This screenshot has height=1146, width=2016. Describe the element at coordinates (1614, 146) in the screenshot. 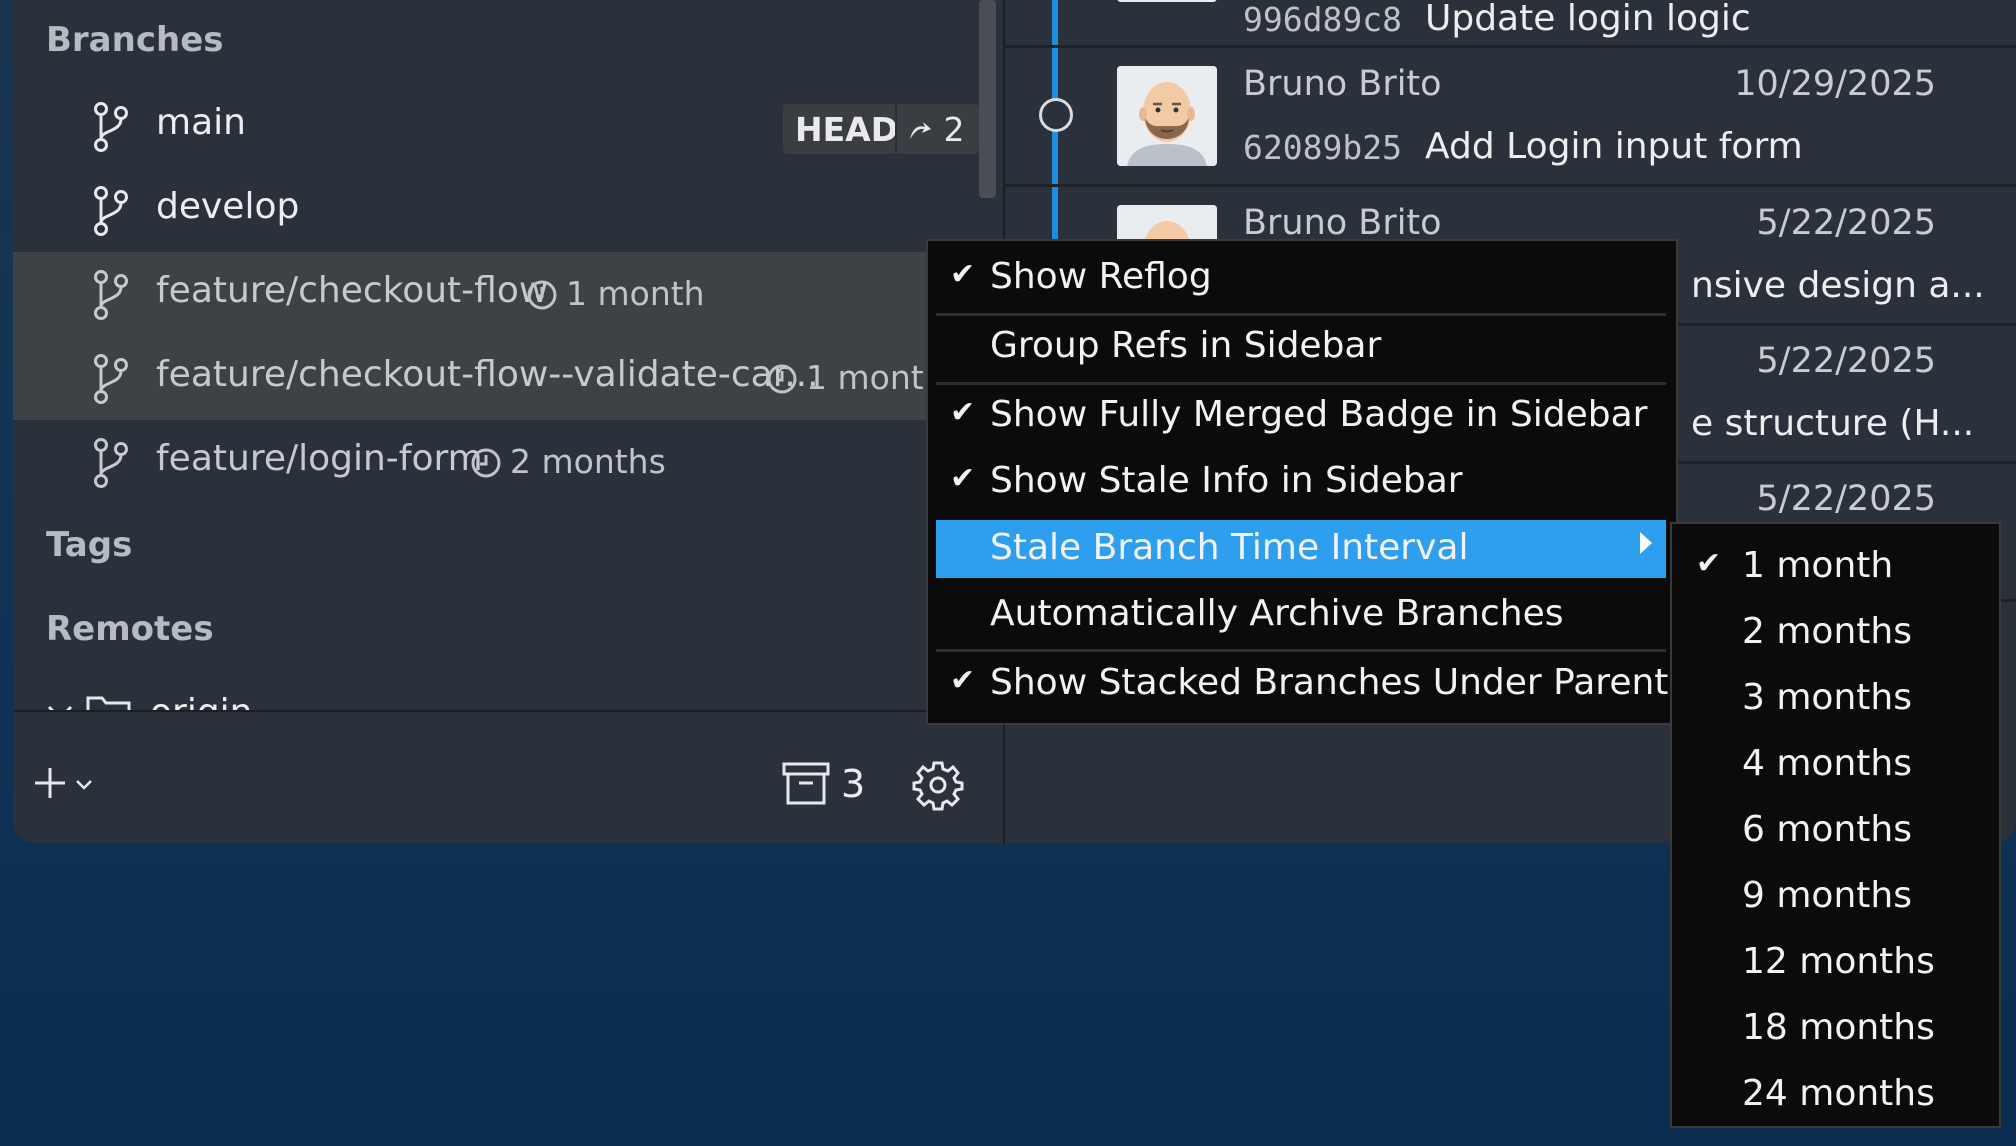

I see `commit-message: Add Login input form` at that location.